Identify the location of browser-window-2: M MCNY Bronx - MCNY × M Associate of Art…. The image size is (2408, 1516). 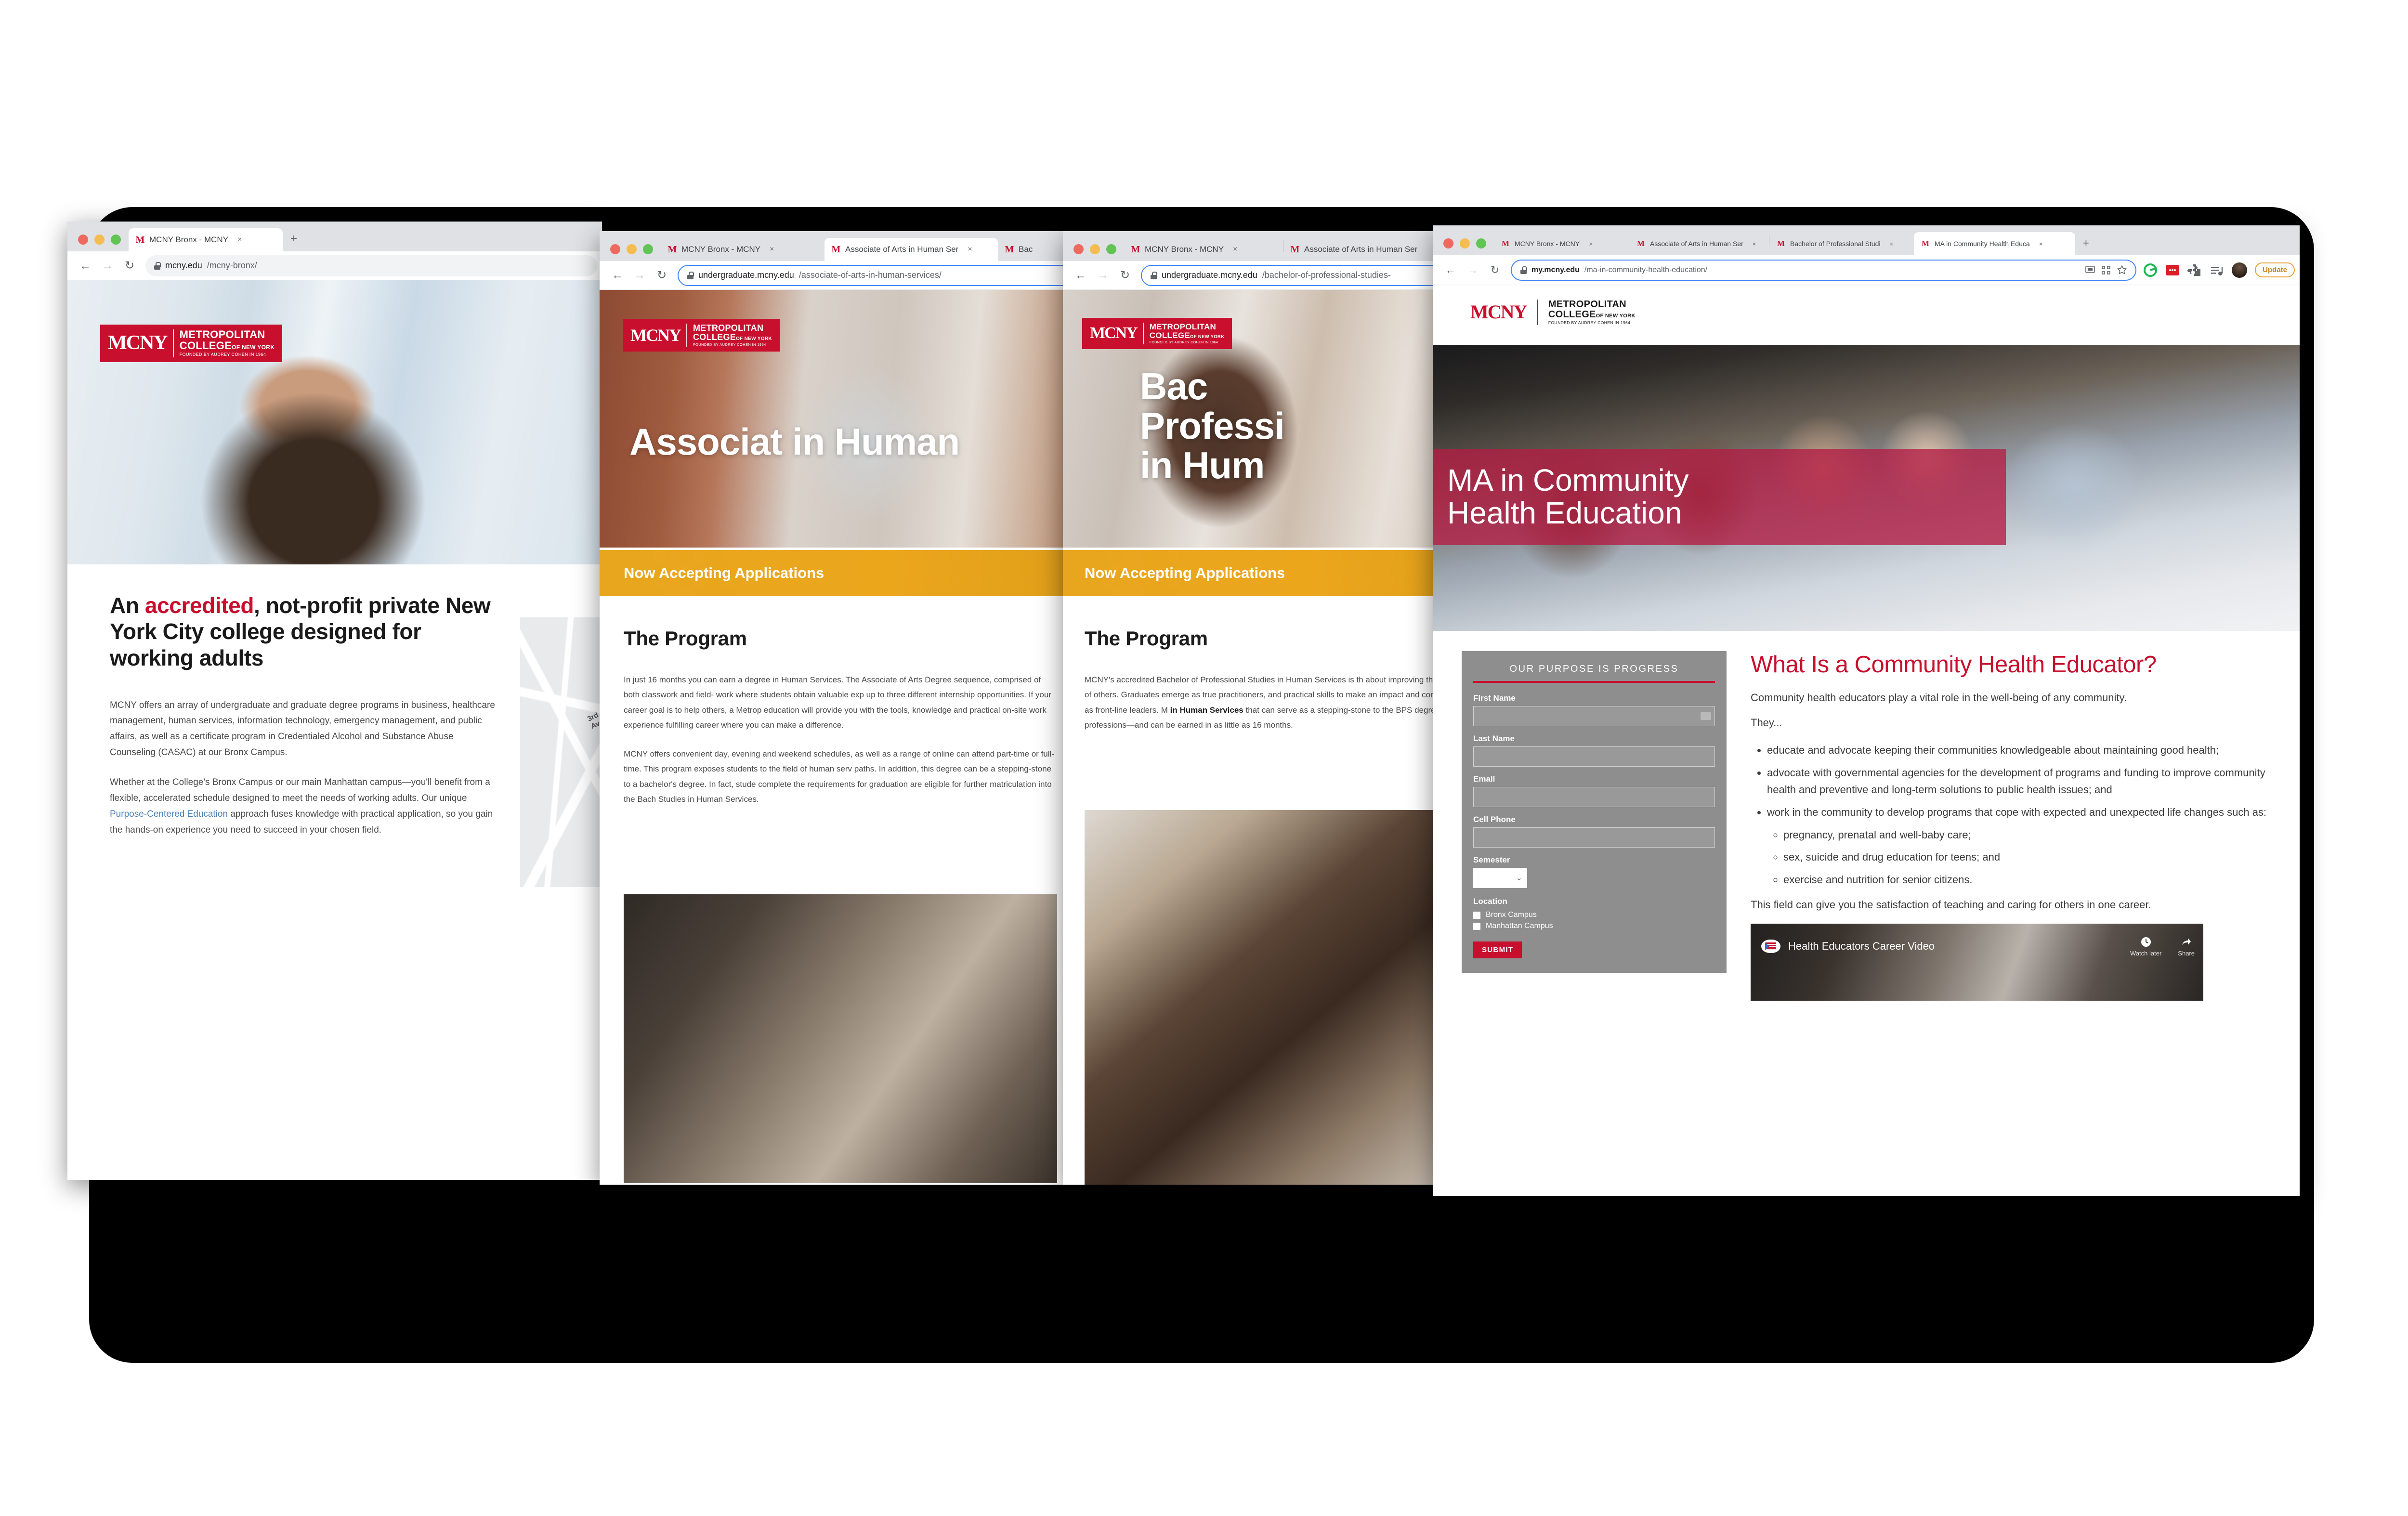
(840, 708).